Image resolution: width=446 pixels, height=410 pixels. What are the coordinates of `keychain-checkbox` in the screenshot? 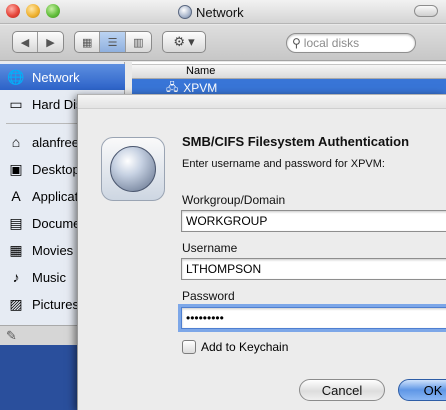 It's located at (189, 347).